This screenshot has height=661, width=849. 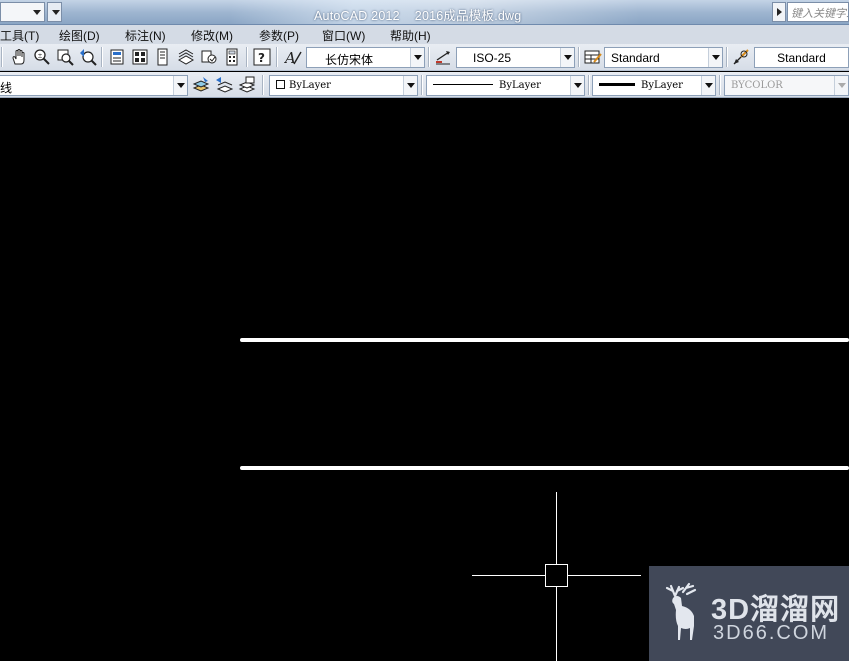 What do you see at coordinates (280, 84) in the screenshot?
I see `color-swatch` at bounding box center [280, 84].